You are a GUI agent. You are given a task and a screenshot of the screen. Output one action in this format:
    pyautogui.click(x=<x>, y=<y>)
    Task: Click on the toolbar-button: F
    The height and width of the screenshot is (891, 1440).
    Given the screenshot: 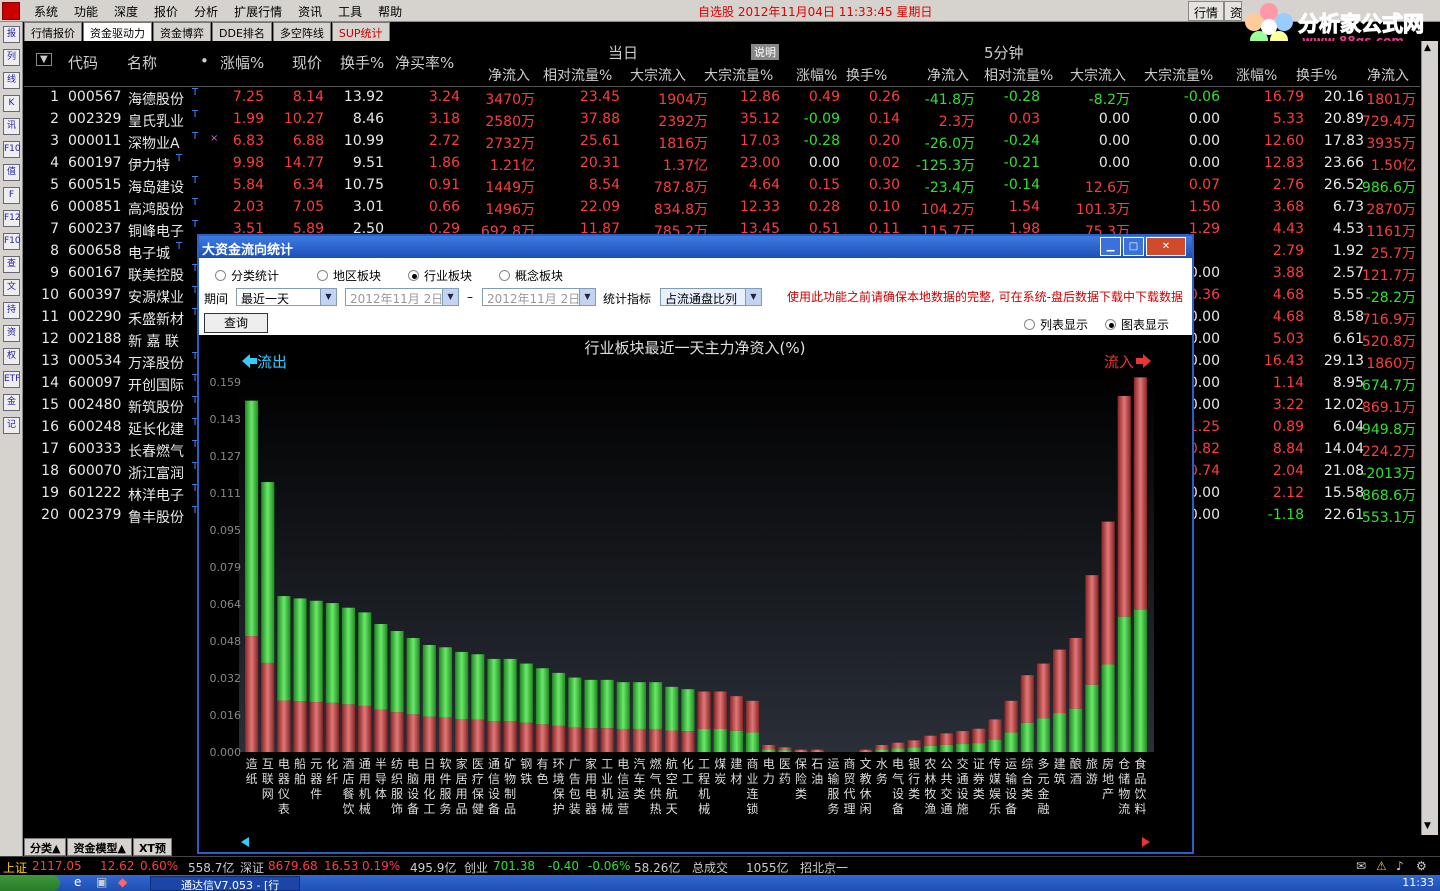 What is the action you would take?
    pyautogui.click(x=11, y=195)
    